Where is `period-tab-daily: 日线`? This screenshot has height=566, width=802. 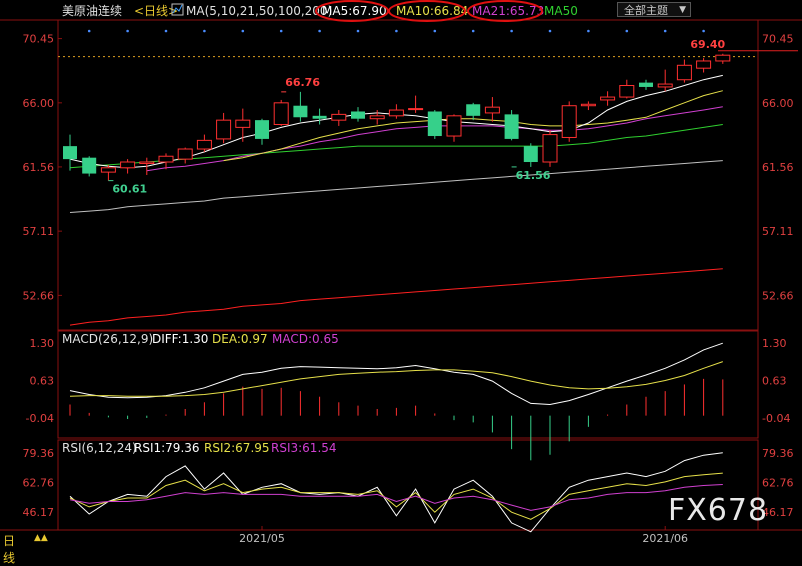 period-tab-daily: 日线 is located at coordinates (9, 549).